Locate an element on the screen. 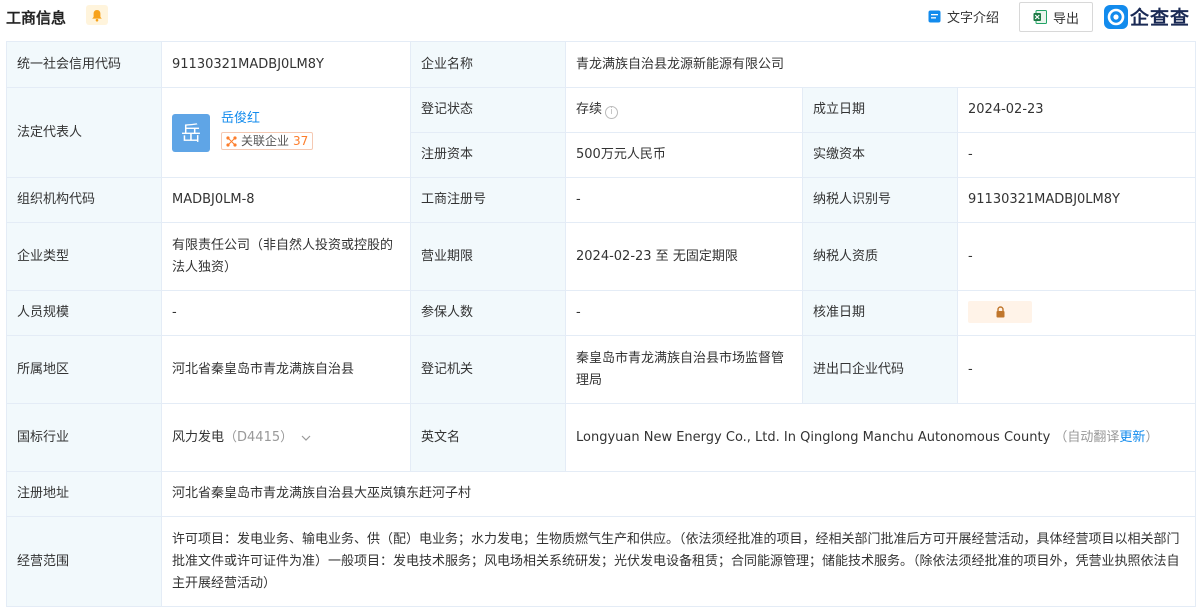 This screenshot has width=1202, height=610. export-label: 导出 is located at coordinates (1065, 19).